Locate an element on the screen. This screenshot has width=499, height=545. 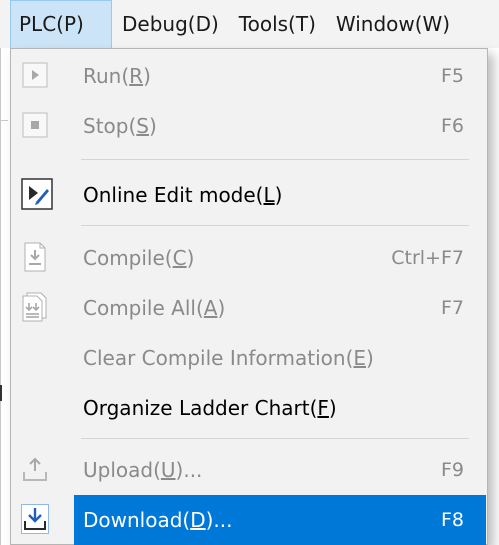
stop-shortcut: F6 is located at coordinates (452, 126).